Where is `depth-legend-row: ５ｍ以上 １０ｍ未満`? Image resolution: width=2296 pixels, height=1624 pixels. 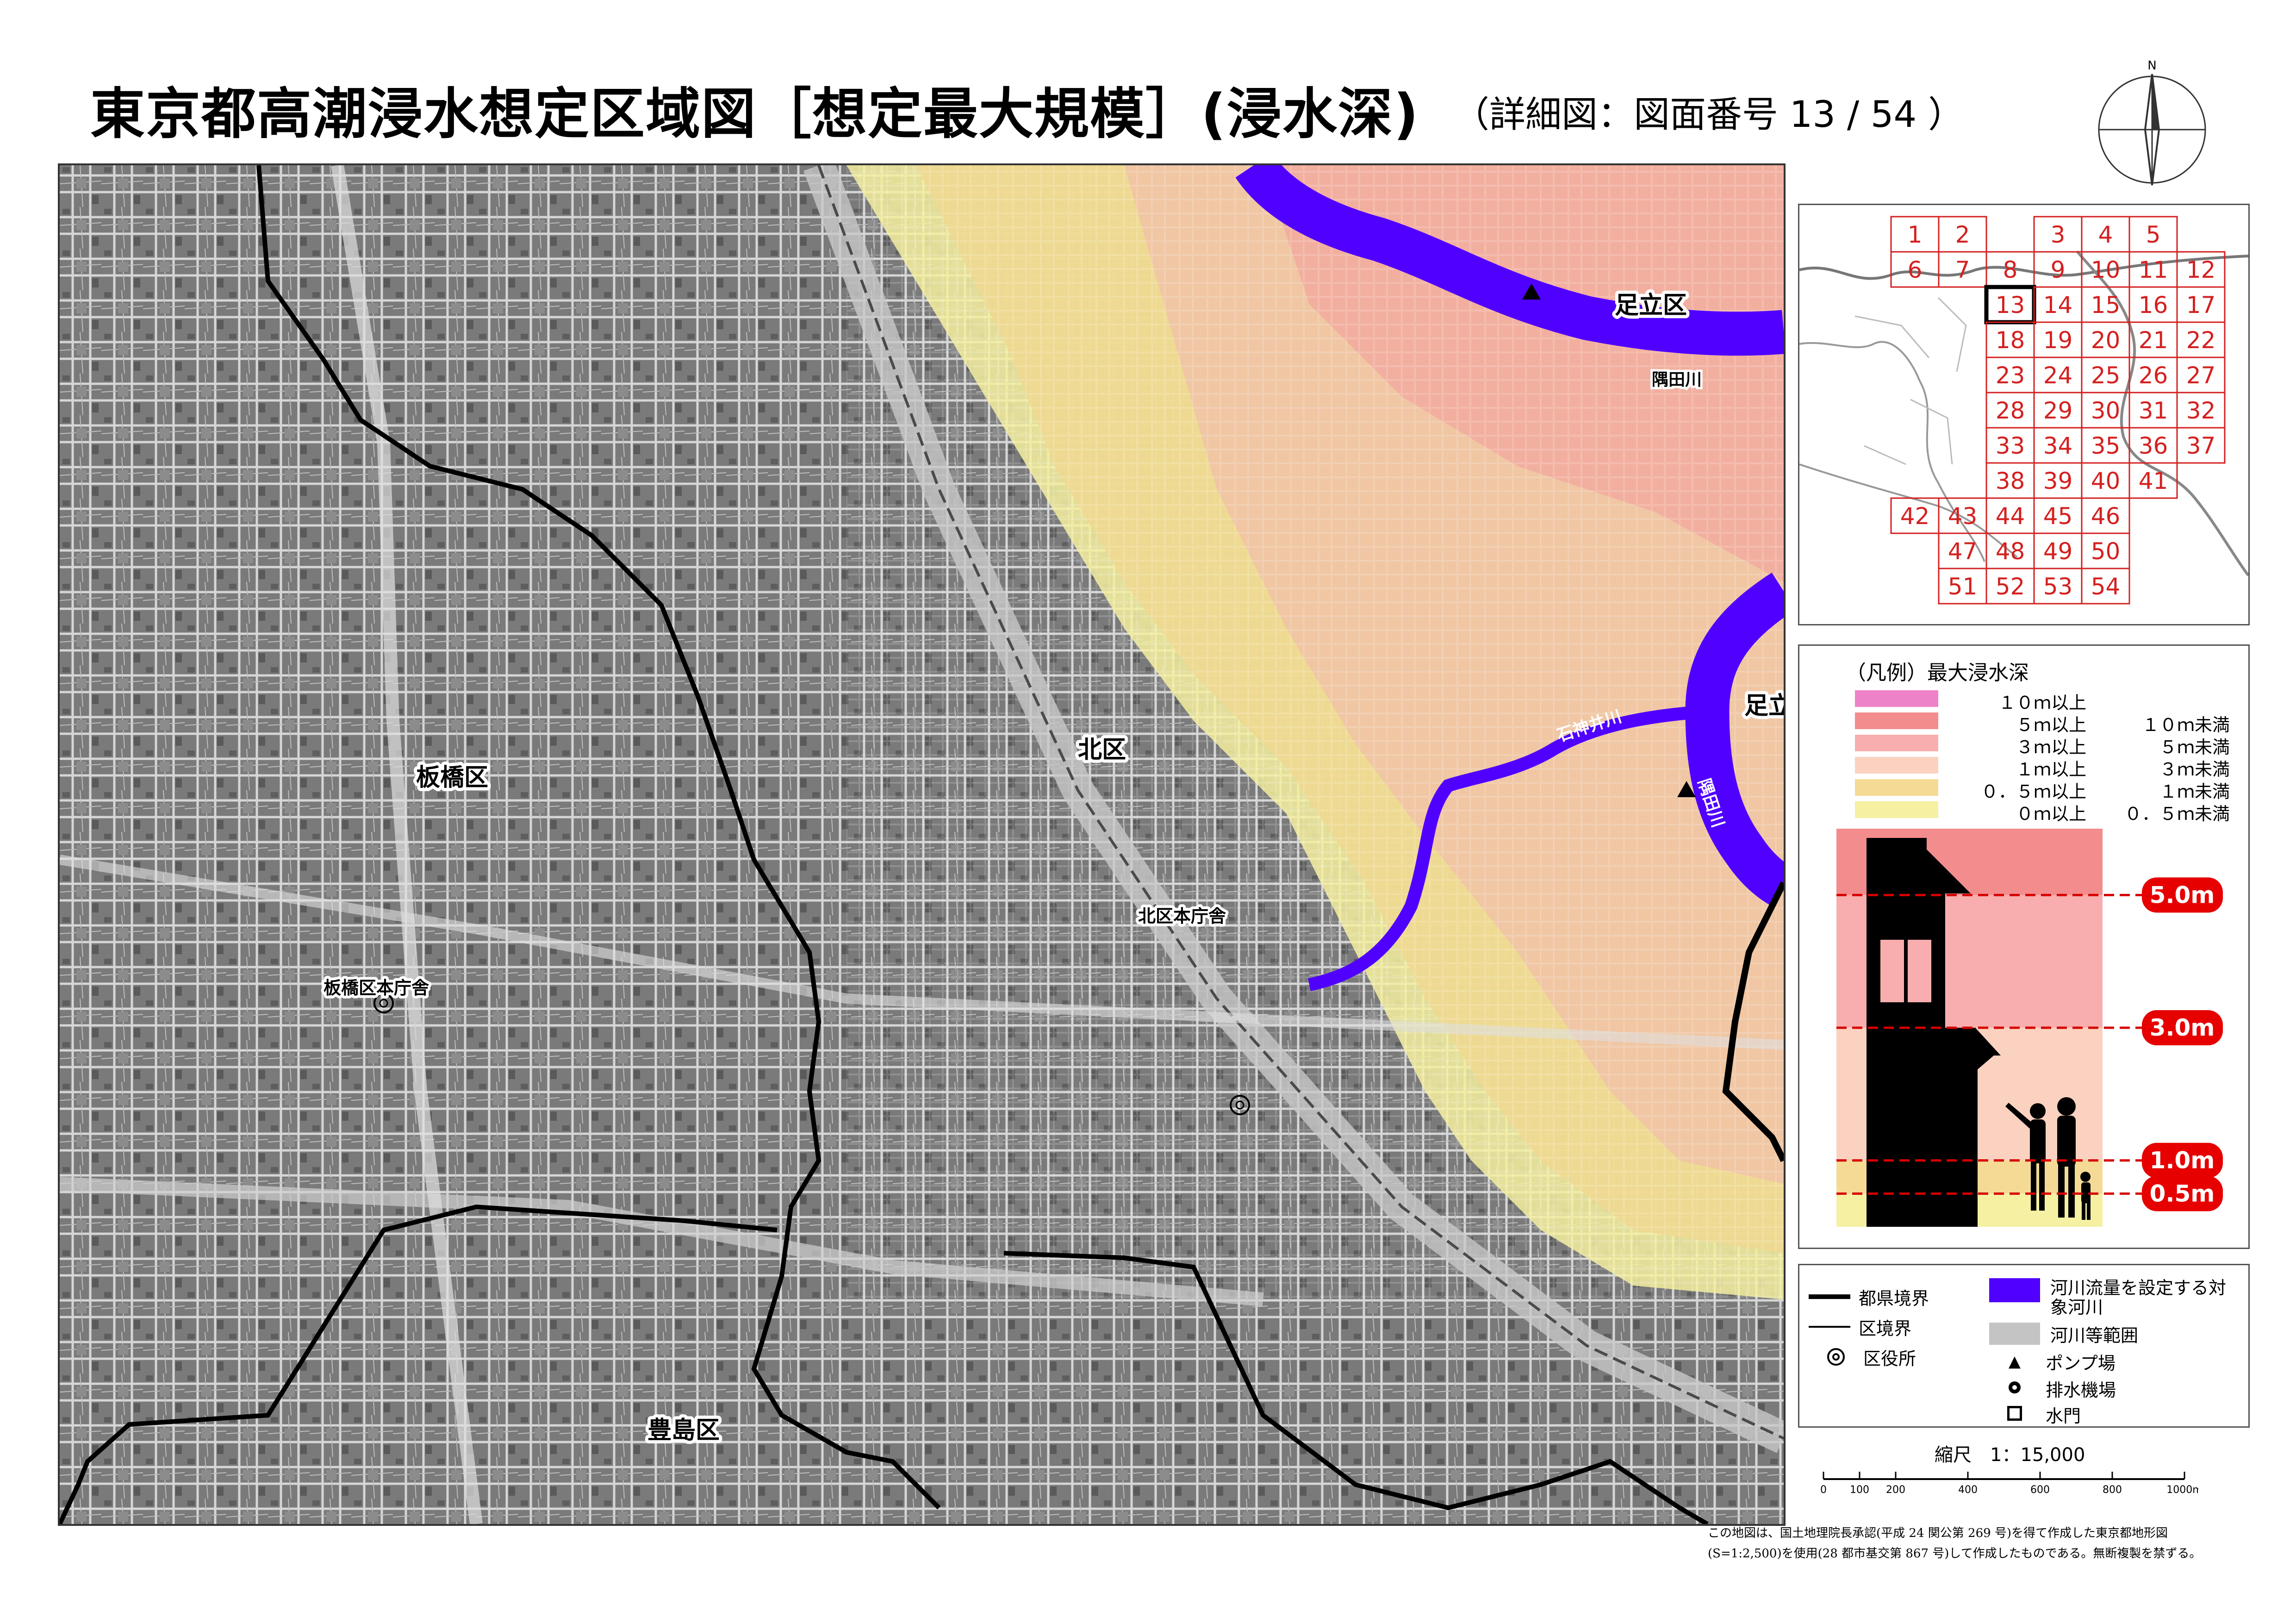
depth-legend-row: ５ｍ以上 １０ｍ未満 is located at coordinates (2044, 723).